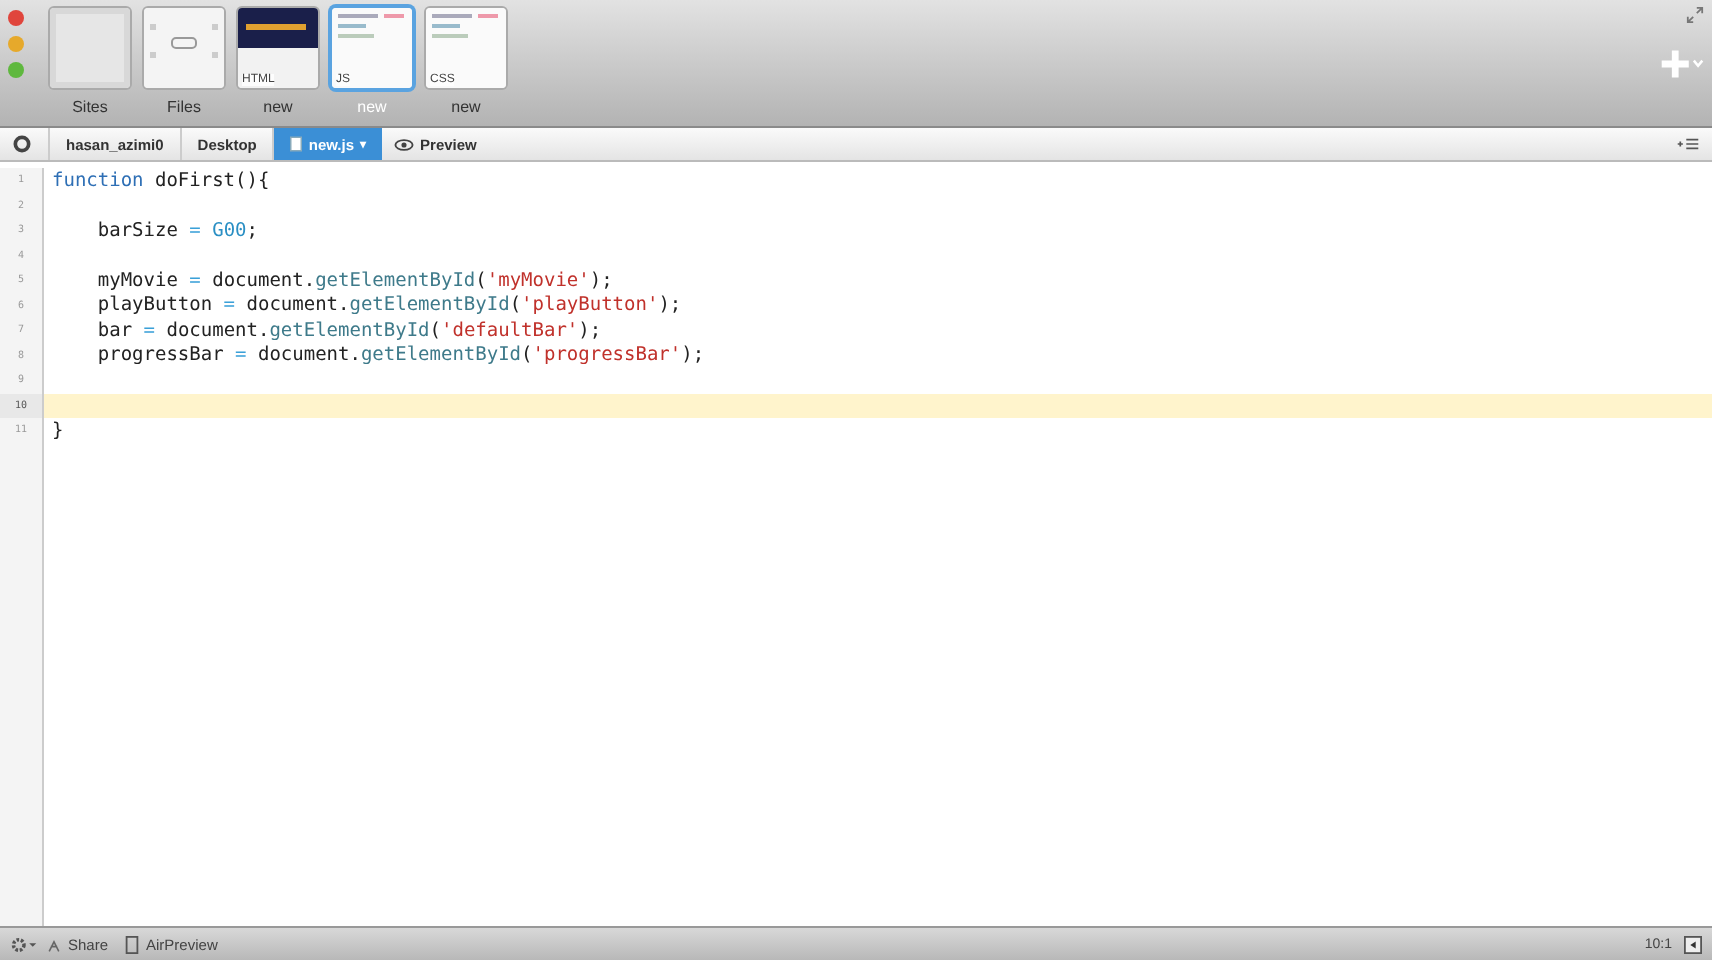 This screenshot has height=960, width=1712. I want to click on device-icon, so click(132, 944).